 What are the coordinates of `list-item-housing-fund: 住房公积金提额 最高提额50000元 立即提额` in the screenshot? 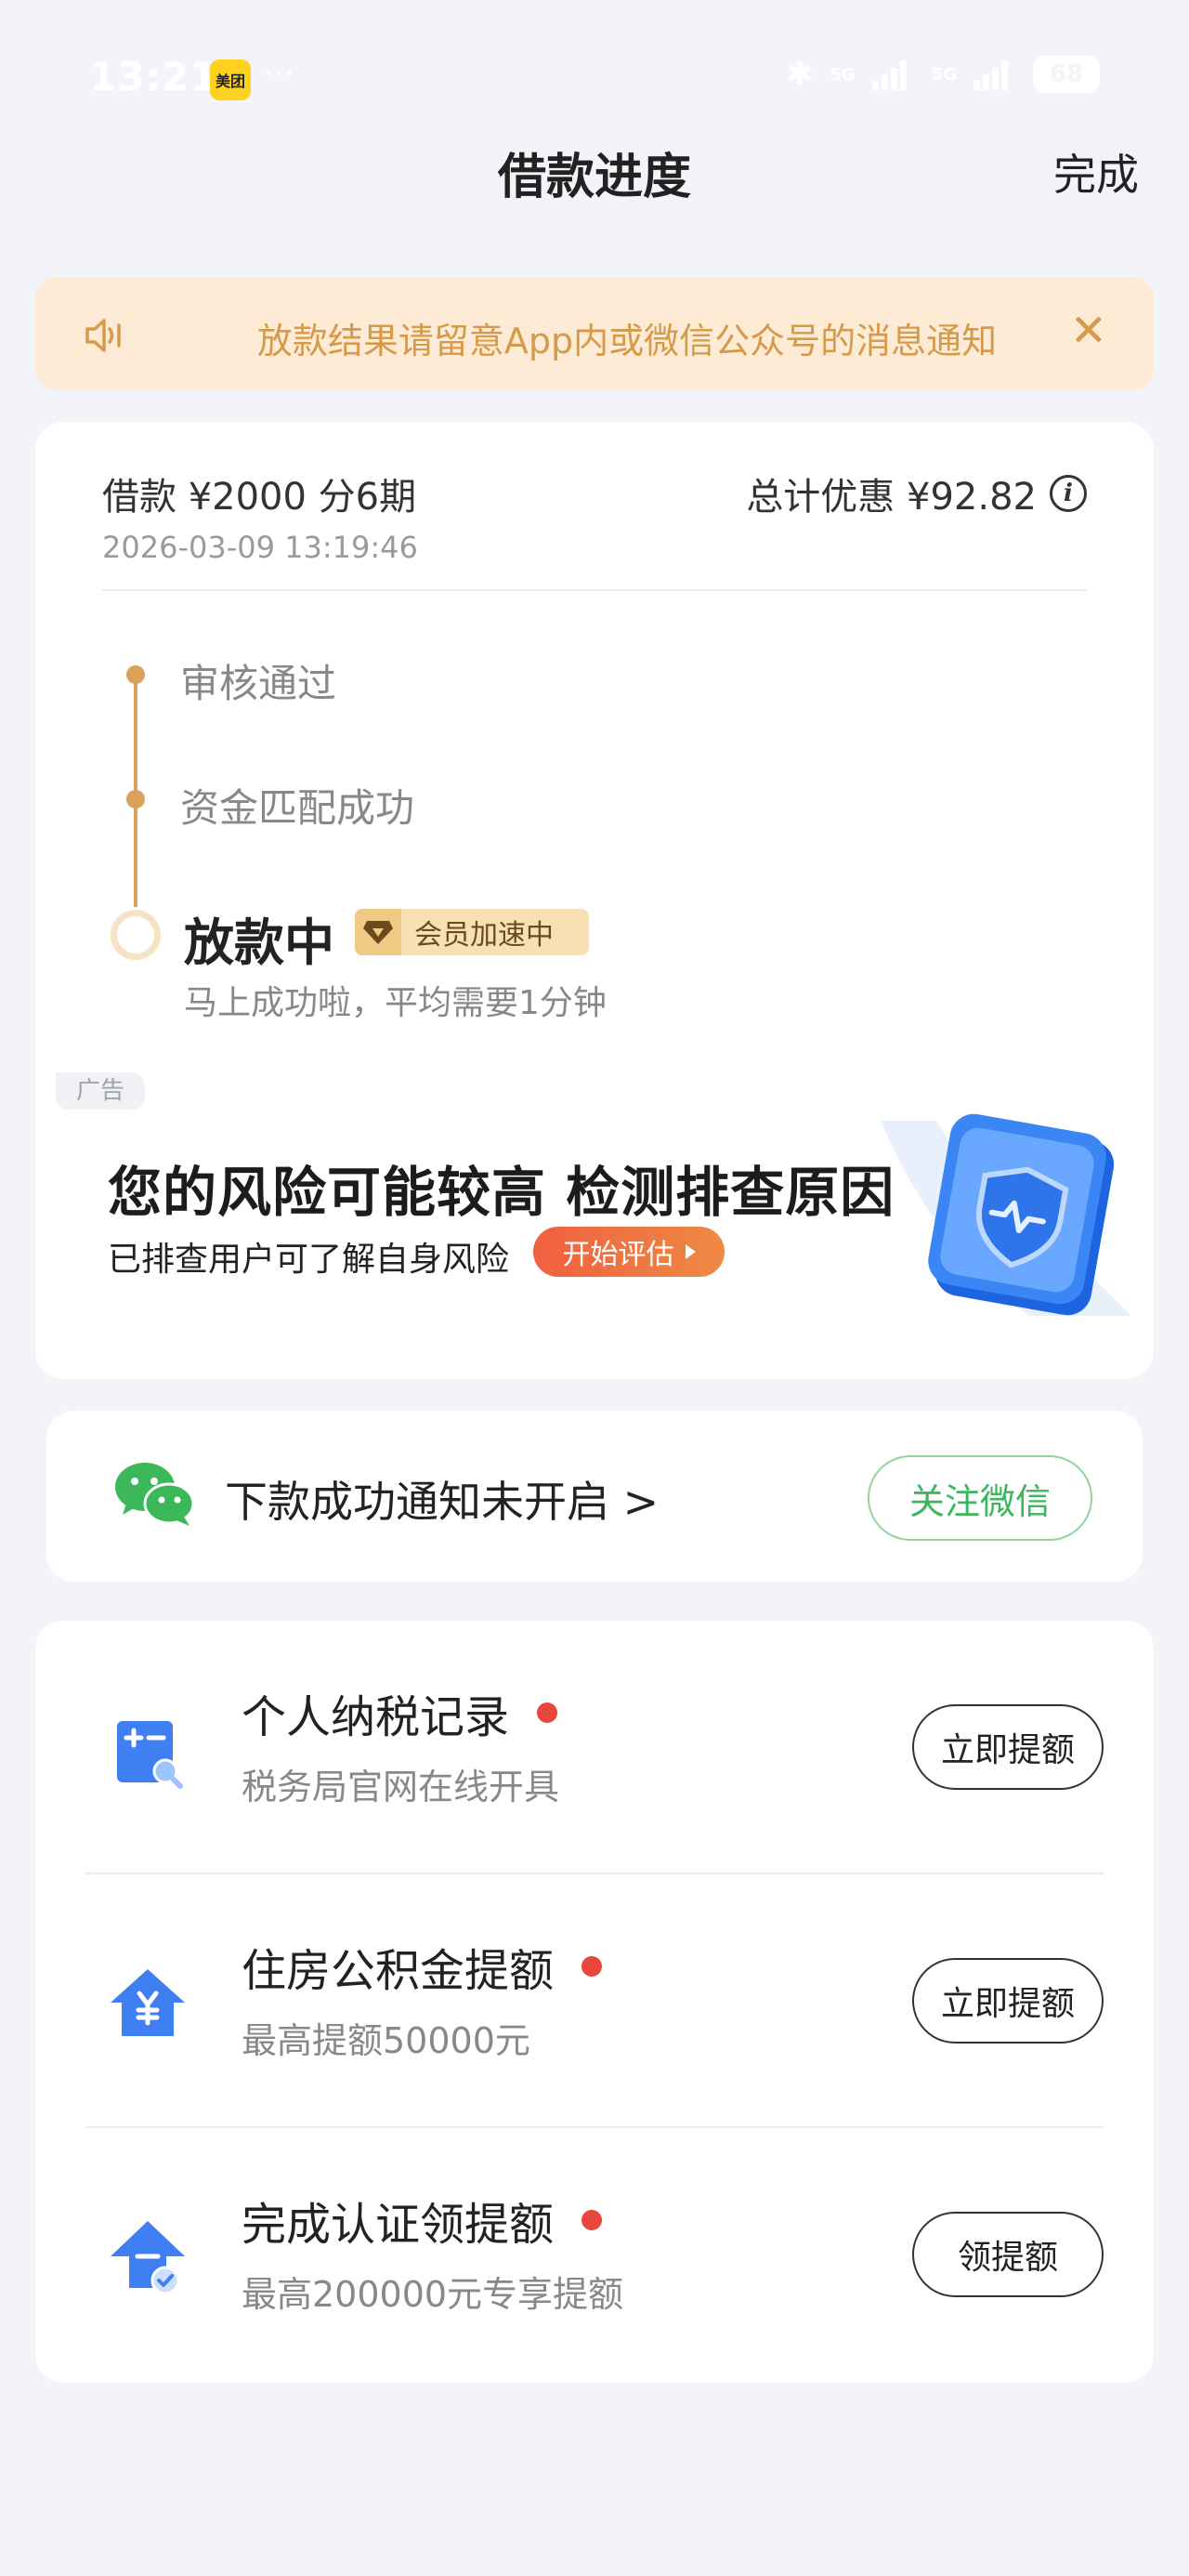 It's located at (594, 2001).